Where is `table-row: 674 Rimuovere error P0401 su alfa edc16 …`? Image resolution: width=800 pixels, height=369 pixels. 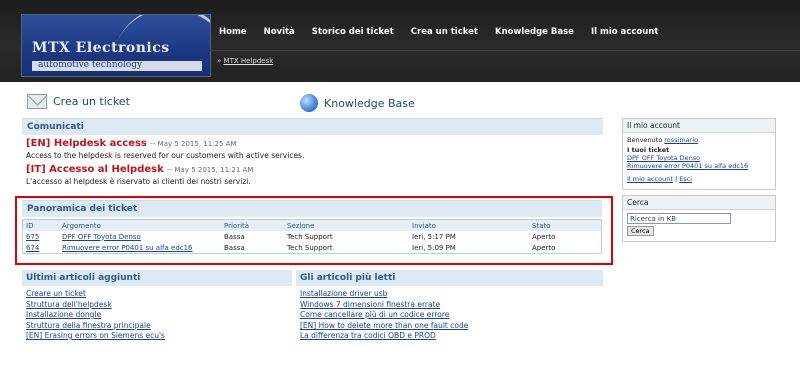
table-row: 674 Rimuovere error P0401 su alfa edc16 … is located at coordinates (312, 247).